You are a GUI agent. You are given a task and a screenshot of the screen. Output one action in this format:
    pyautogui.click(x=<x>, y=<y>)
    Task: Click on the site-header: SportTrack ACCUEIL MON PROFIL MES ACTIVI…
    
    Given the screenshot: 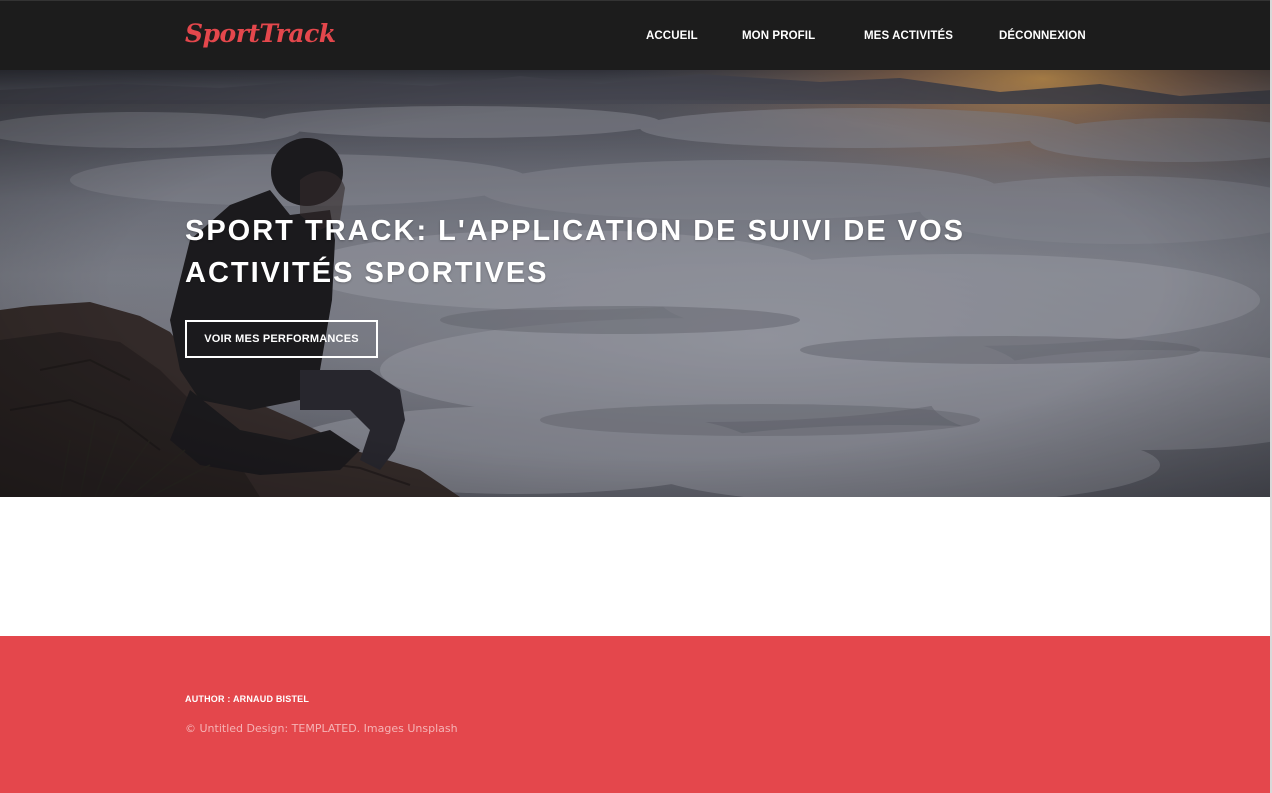 What is the action you would take?
    pyautogui.click(x=636, y=35)
    